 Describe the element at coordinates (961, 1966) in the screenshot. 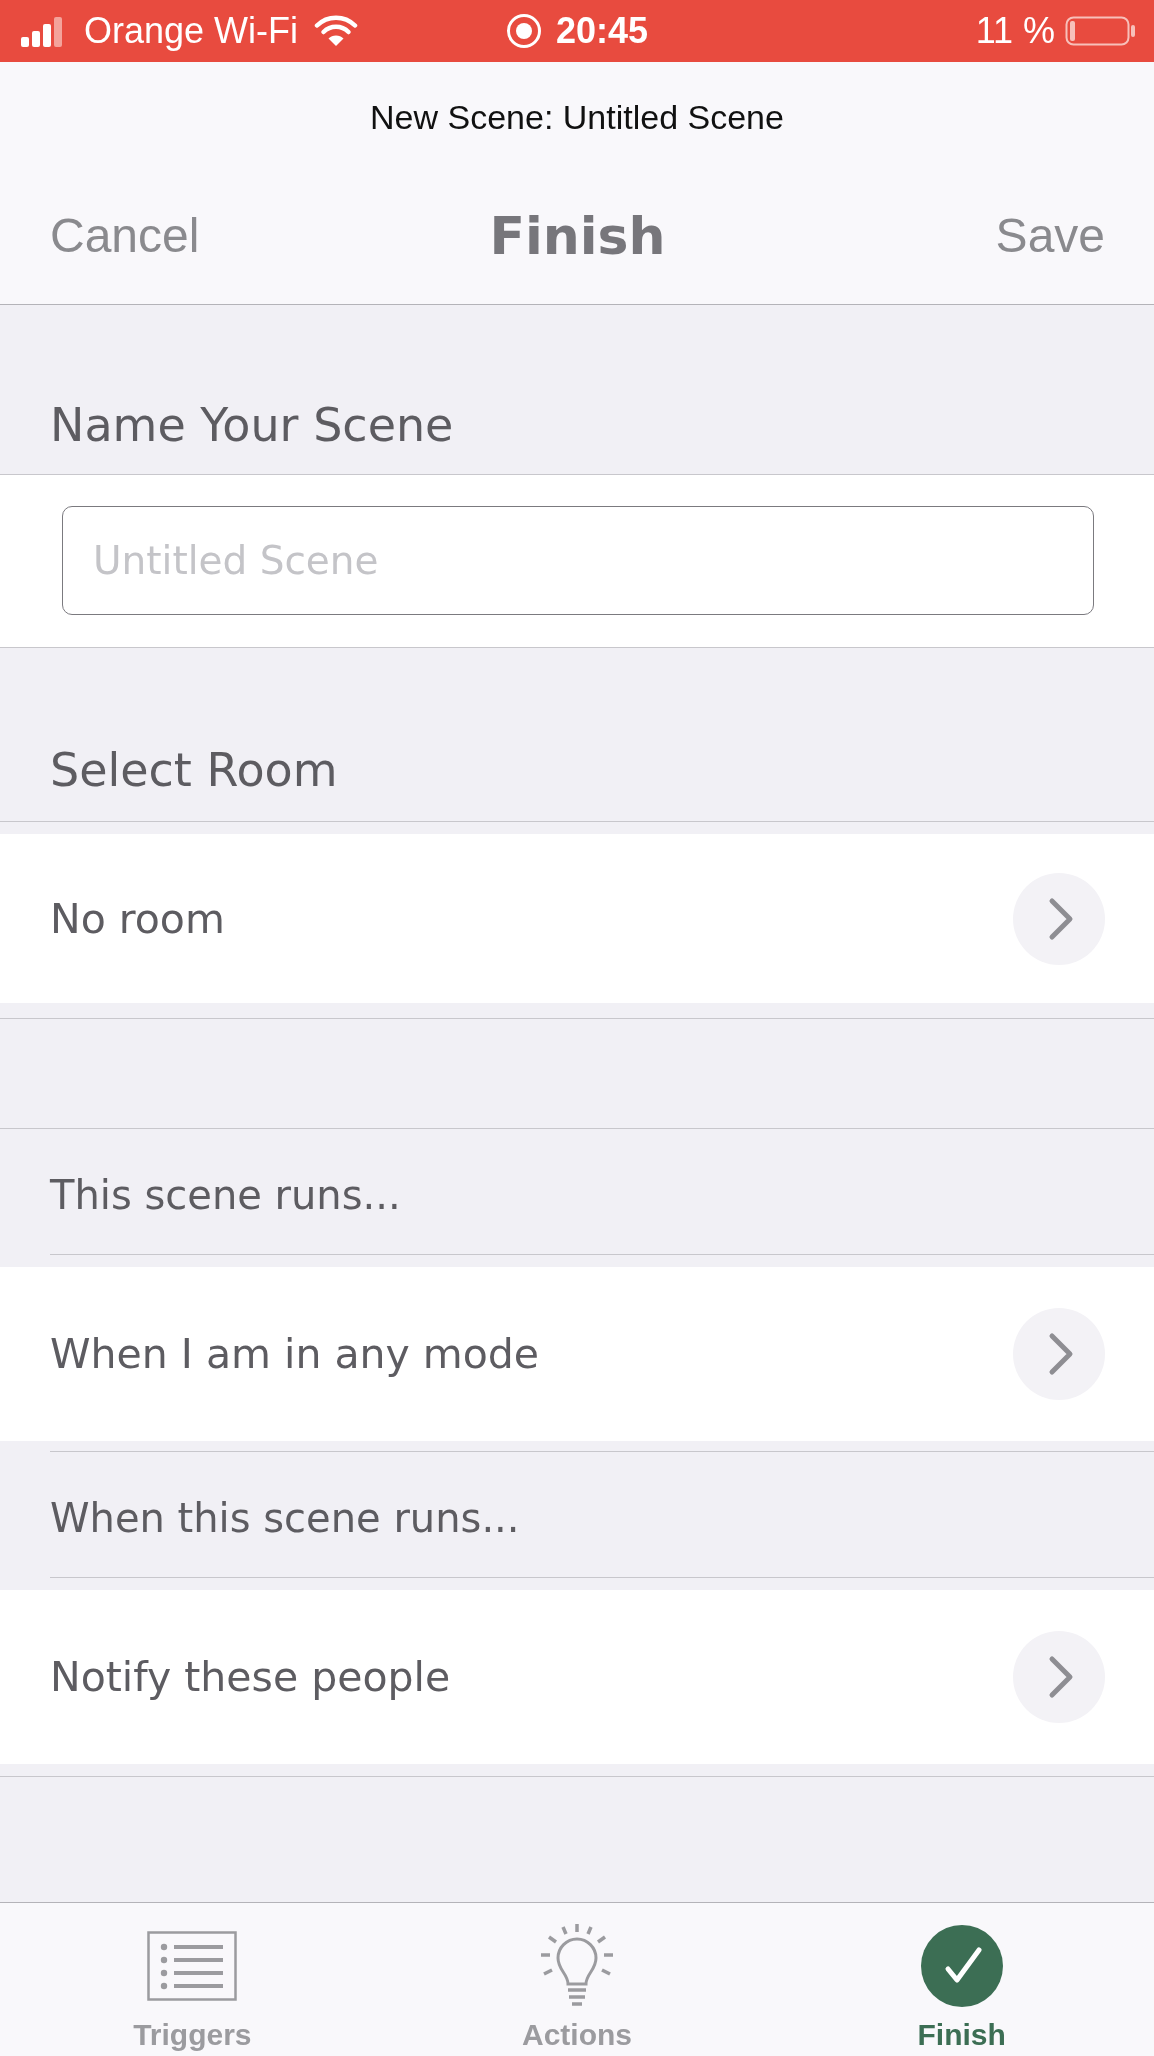

I see `check-circle-icon` at that location.